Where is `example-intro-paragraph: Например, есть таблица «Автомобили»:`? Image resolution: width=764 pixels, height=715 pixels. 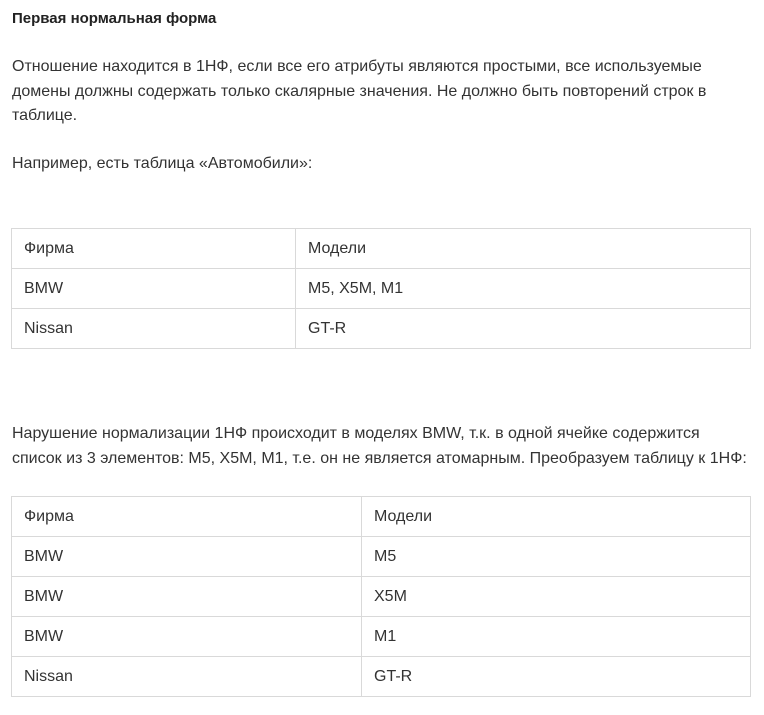
example-intro-paragraph: Например, есть таблица «Автомобили»: is located at coordinates (162, 163).